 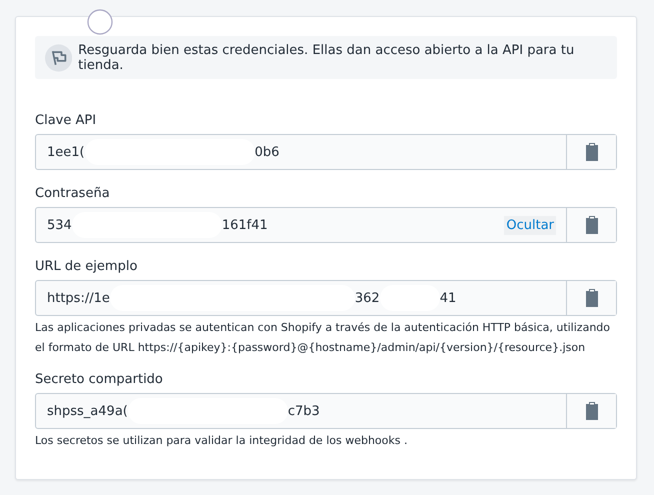 I want to click on field-label: Clave API, so click(x=66, y=120).